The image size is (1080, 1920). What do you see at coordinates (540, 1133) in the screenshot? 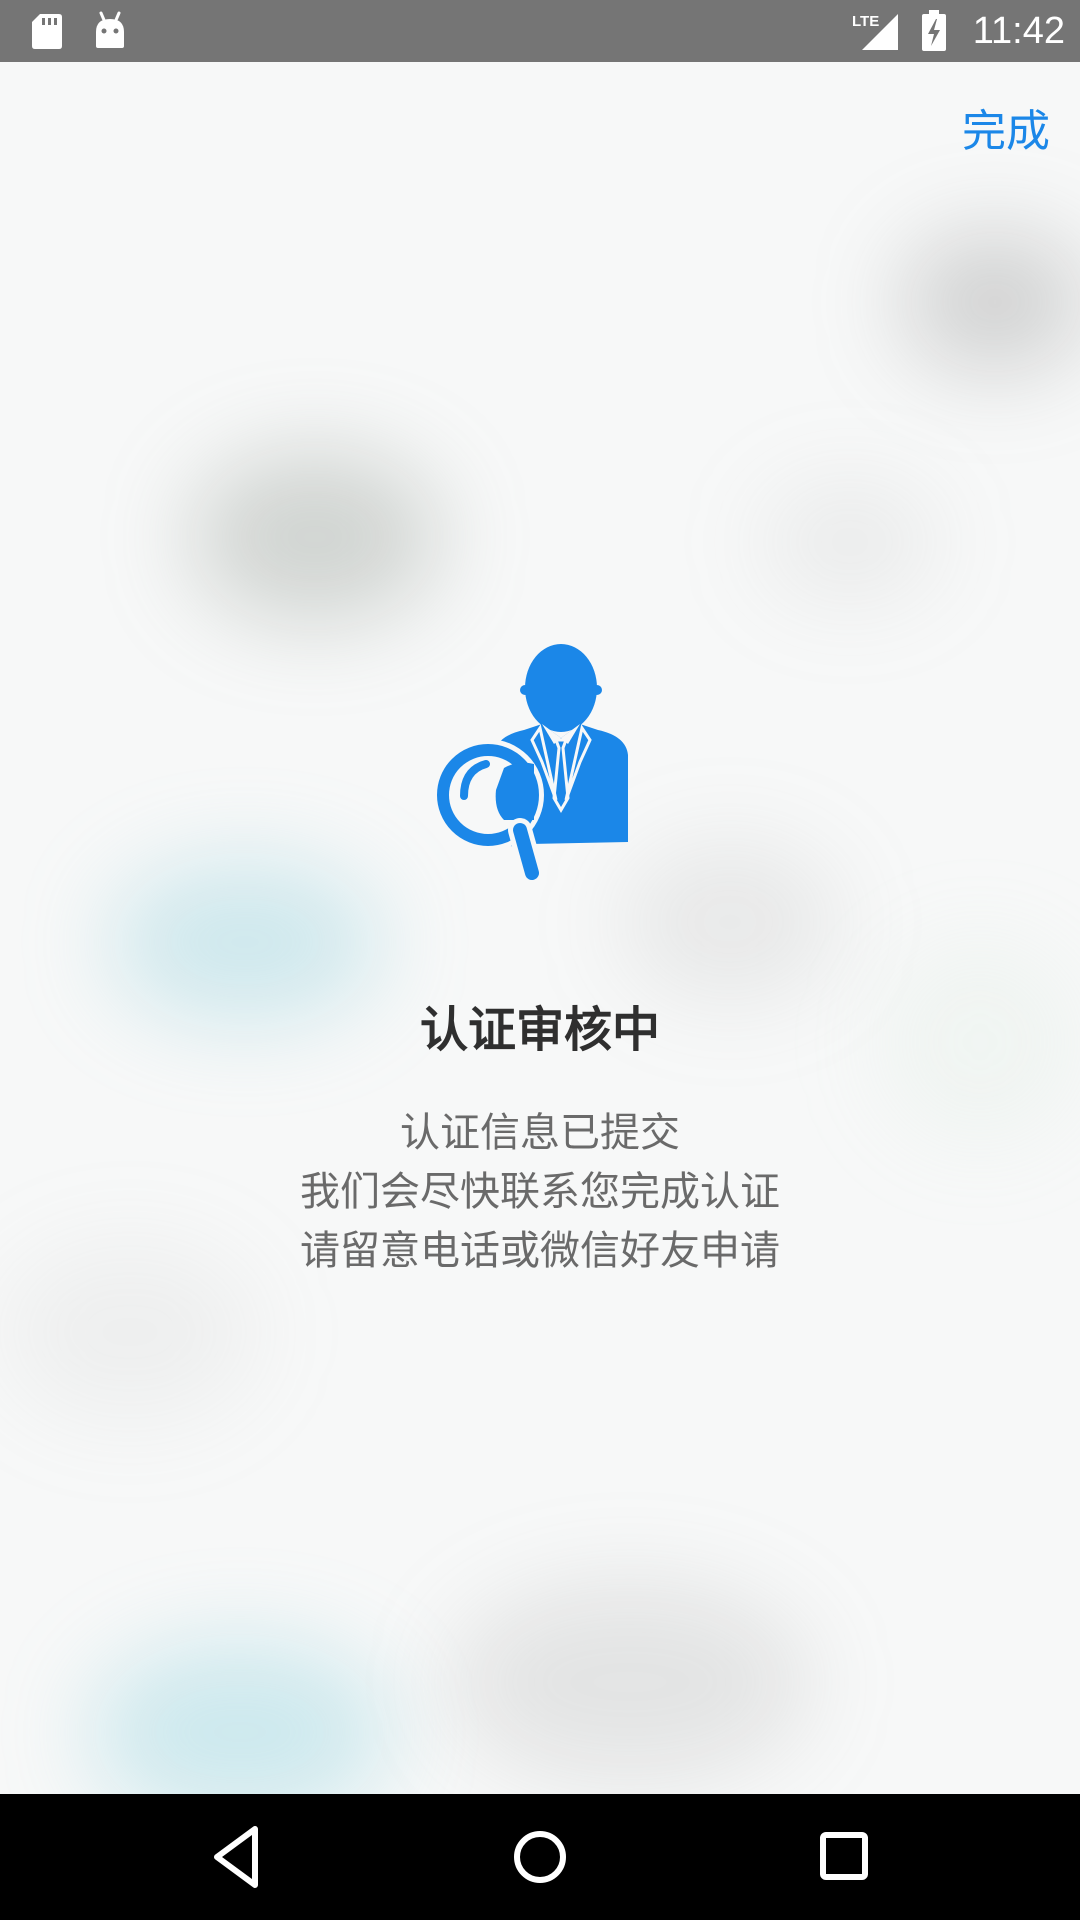
I see `message-line: 认证信息已提交` at bounding box center [540, 1133].